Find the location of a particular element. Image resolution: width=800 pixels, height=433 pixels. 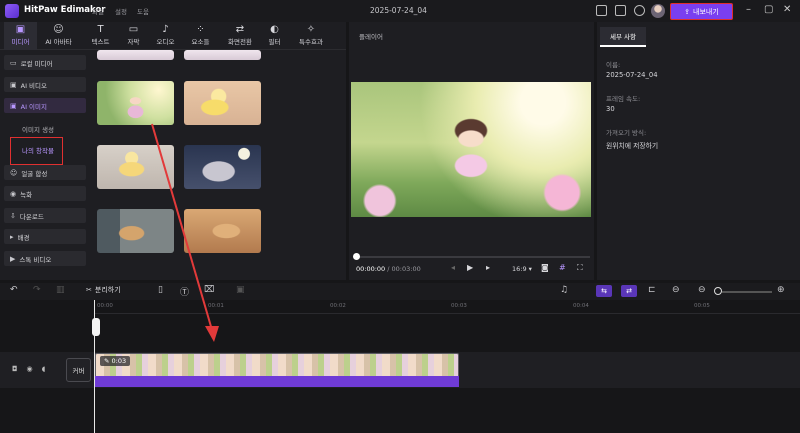

track-controls: ◘ ◉ ◖ is located at coordinates (28, 369).